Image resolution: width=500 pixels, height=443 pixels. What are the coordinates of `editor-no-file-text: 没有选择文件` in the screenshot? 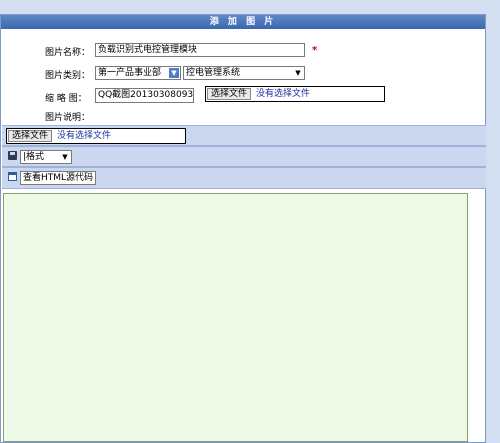 It's located at (84, 136).